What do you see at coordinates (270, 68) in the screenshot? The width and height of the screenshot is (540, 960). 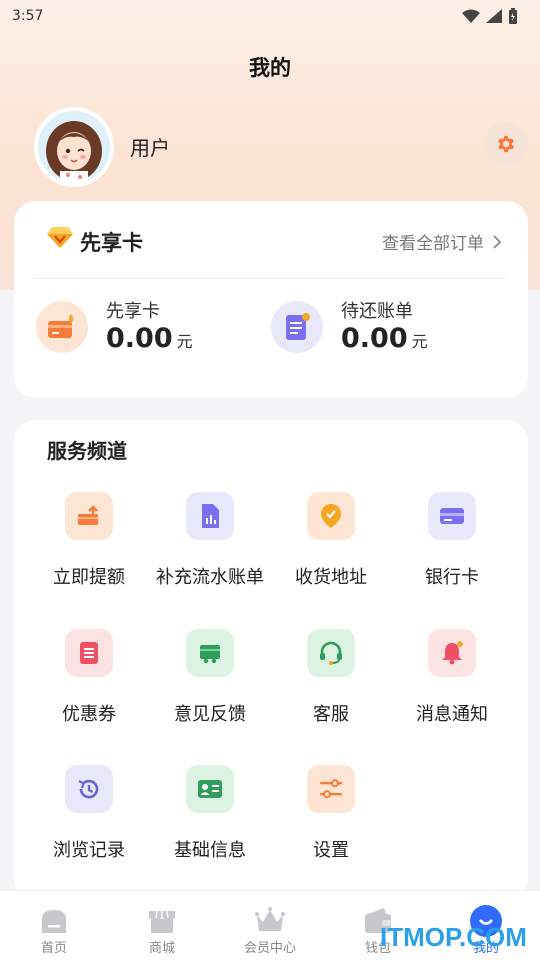 I see `page-title: 我的` at bounding box center [270, 68].